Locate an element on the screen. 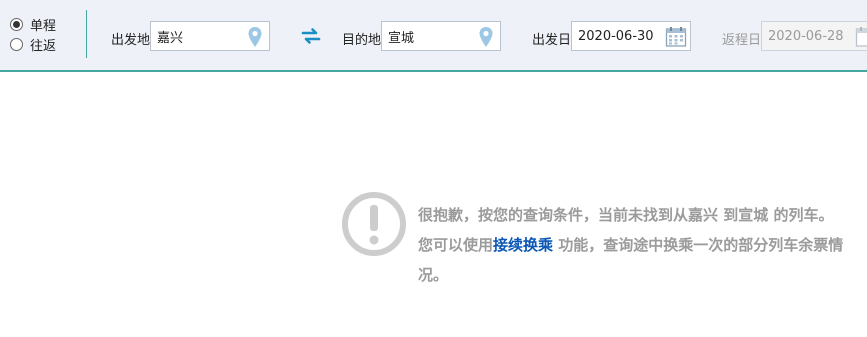 Image resolution: width=867 pixels, height=337 pixels. swap-arrows-icon is located at coordinates (311, 36).